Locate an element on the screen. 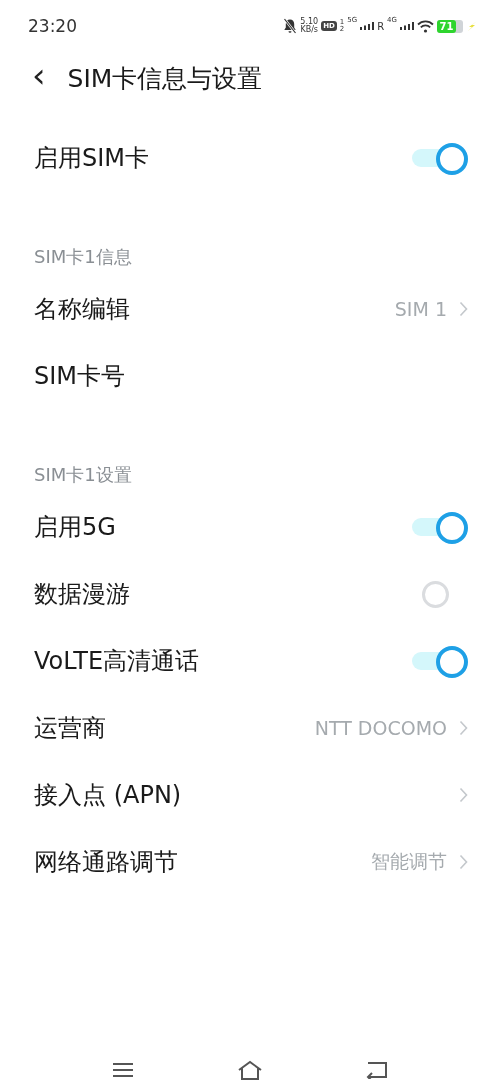  network-speed: 5.10 is located at coordinates (309, 22).